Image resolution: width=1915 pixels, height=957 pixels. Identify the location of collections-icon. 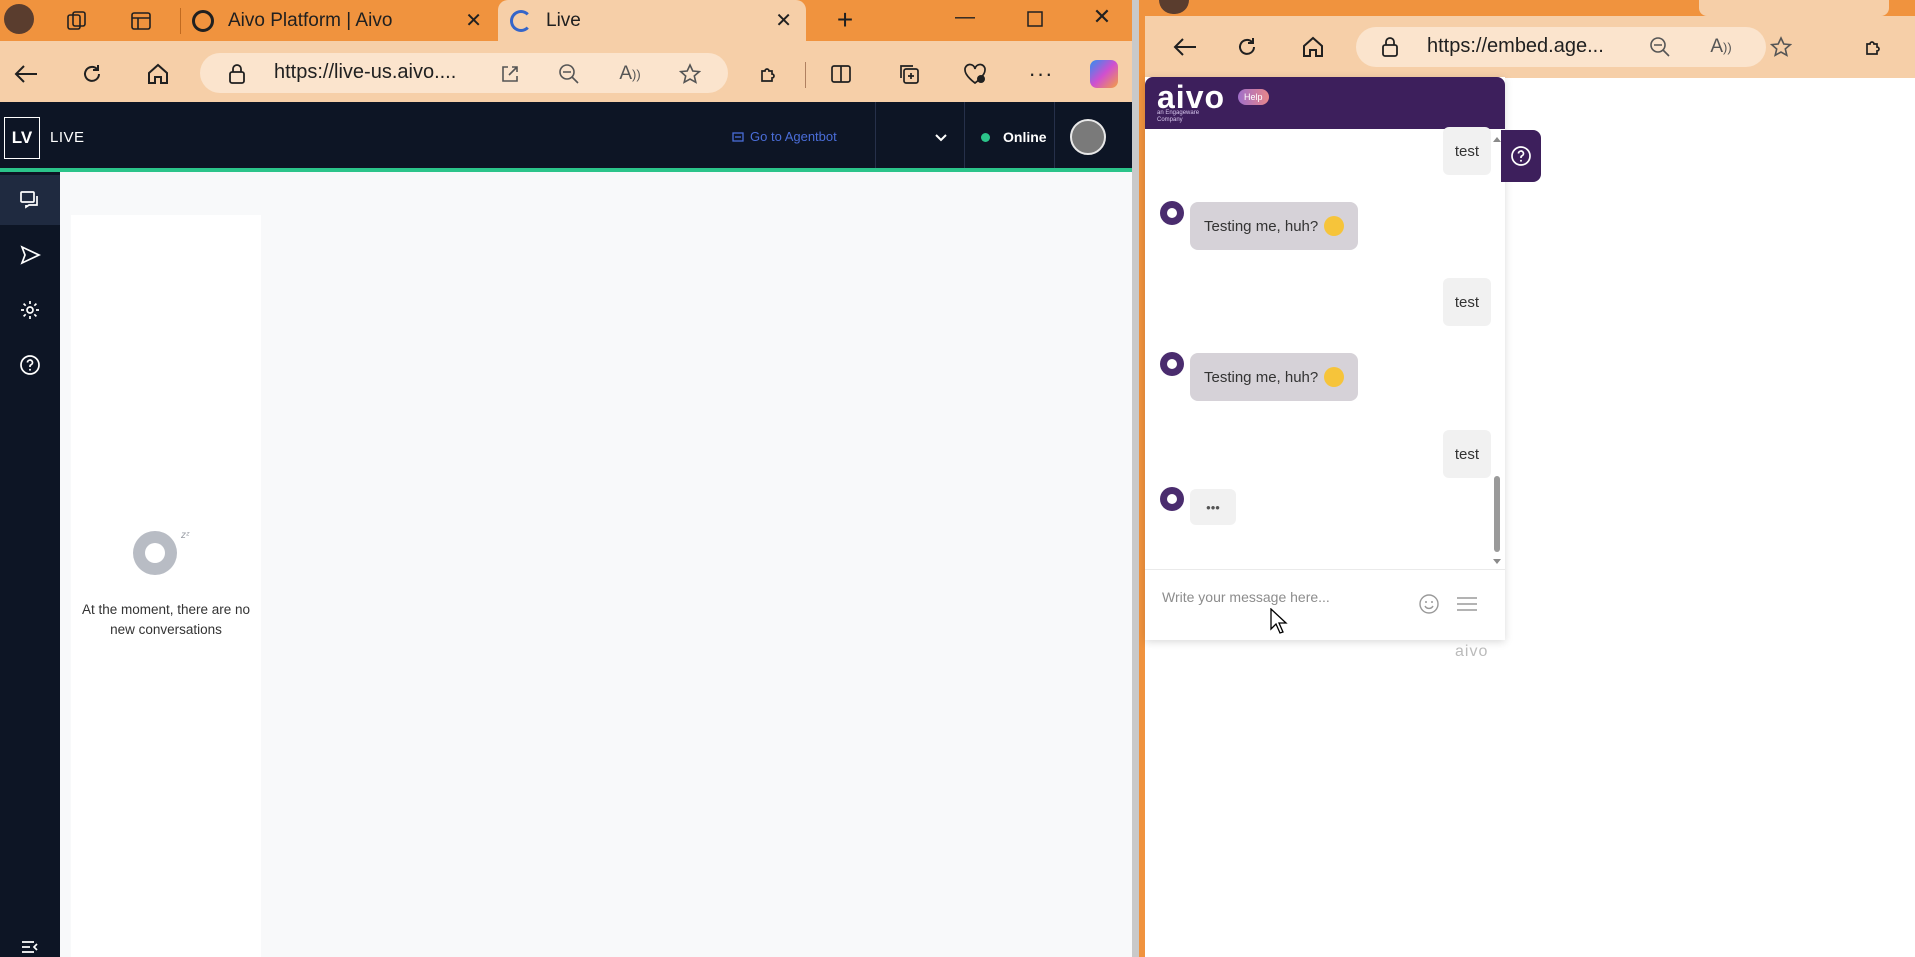
(909, 74).